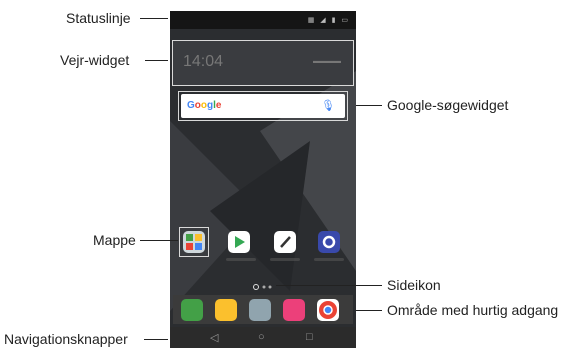 Image resolution: width=571 pixels, height=348 pixels. Describe the element at coordinates (192, 310) in the screenshot. I see `phone-icon` at that location.